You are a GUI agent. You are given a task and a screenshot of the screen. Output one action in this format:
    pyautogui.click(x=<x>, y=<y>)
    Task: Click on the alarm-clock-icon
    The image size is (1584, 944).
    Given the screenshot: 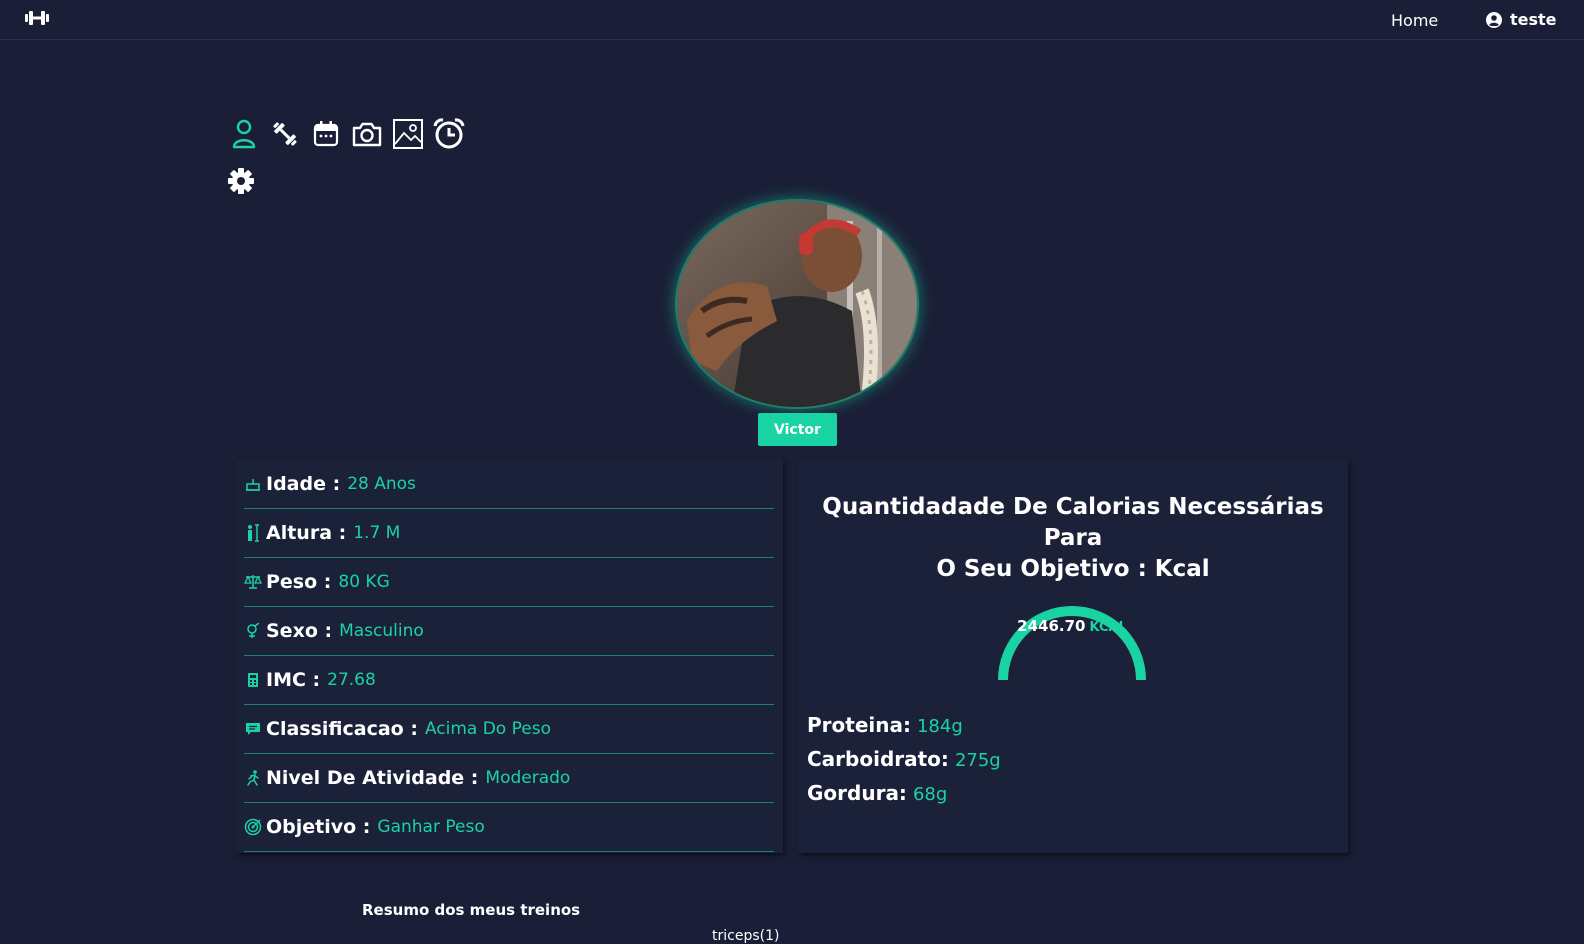 What is the action you would take?
    pyautogui.click(x=449, y=134)
    